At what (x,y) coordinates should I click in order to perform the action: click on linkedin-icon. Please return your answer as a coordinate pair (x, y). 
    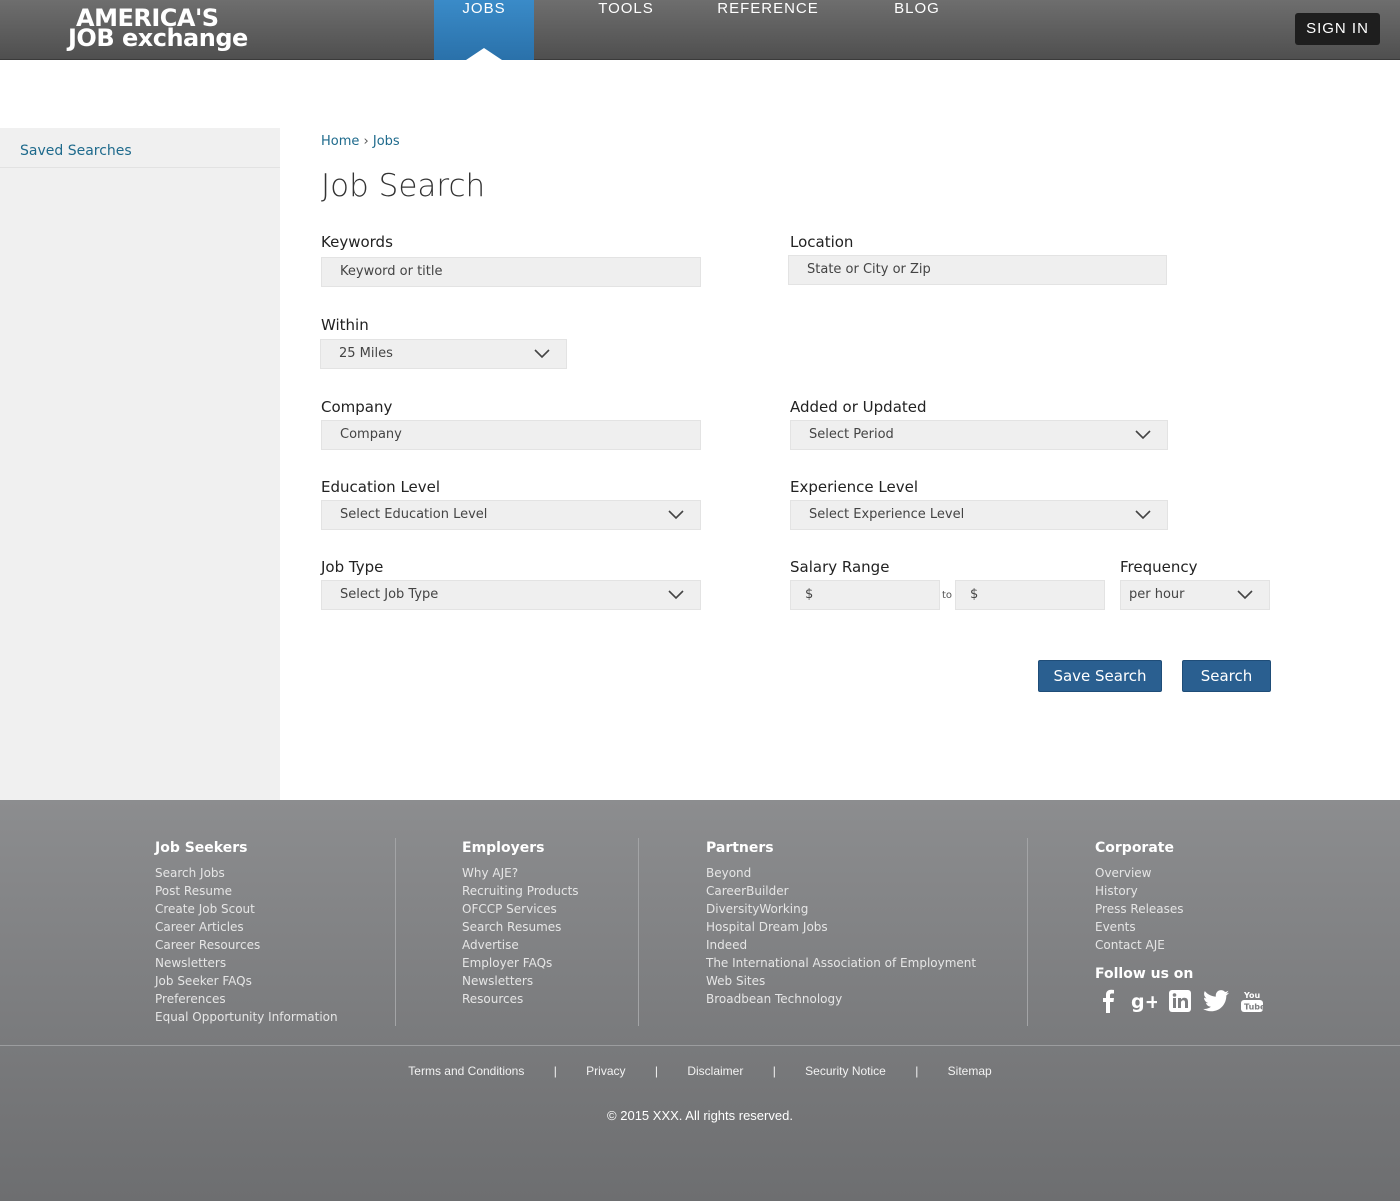
    Looking at the image, I should click on (1180, 1001).